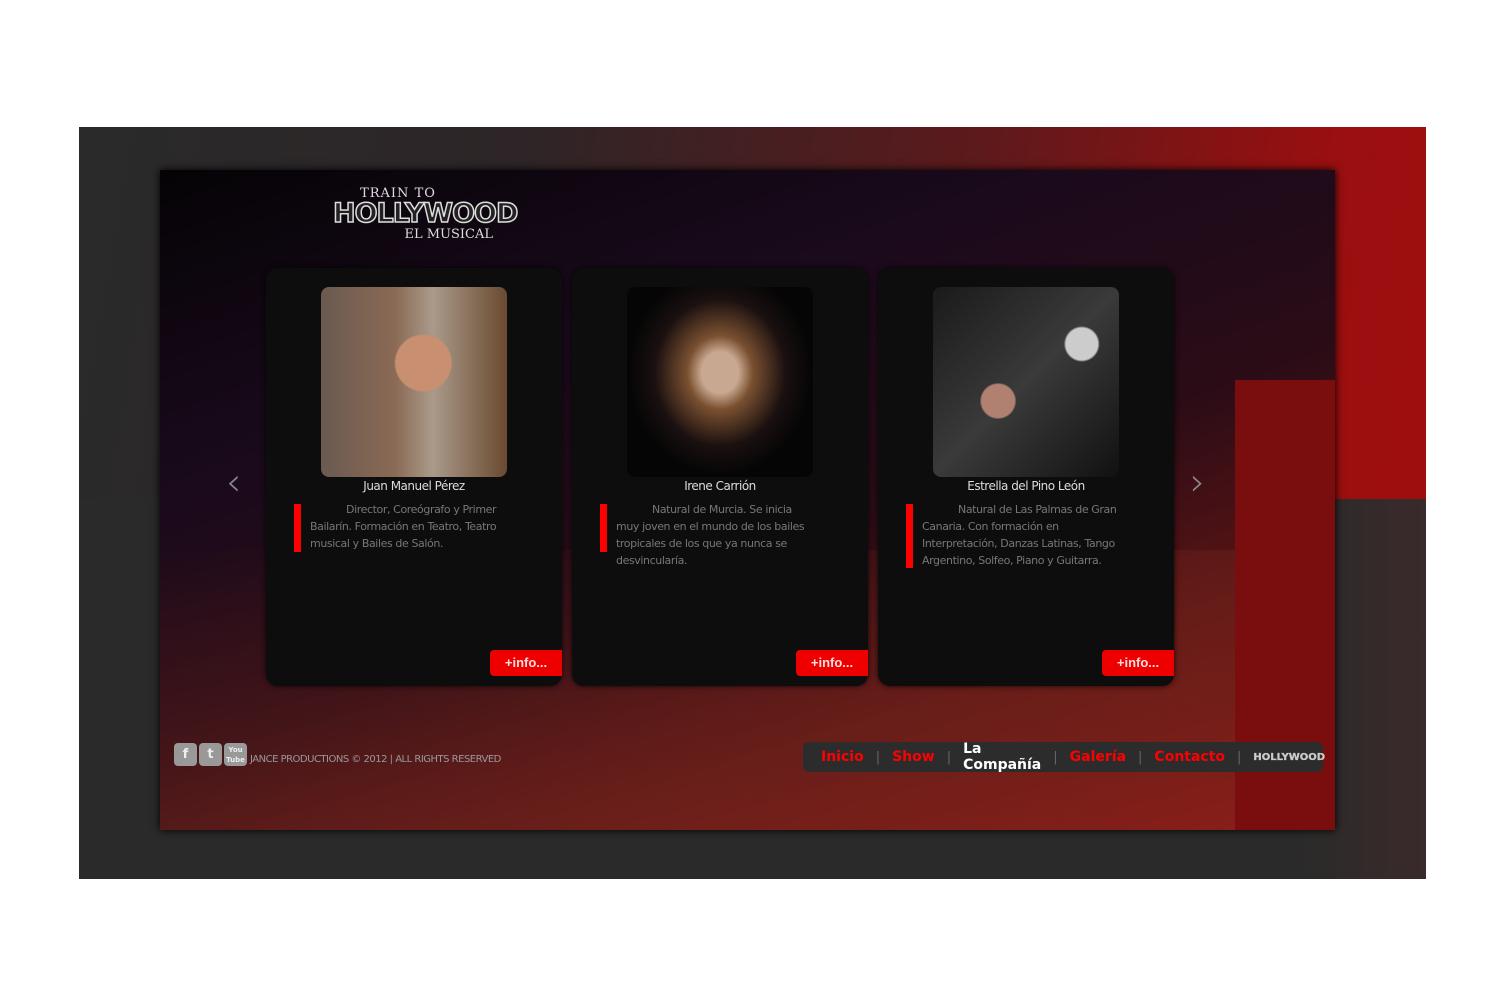  I want to click on site-logo: TRAIN TO HOLLYWOOD EL MUSICAL, so click(425, 214).